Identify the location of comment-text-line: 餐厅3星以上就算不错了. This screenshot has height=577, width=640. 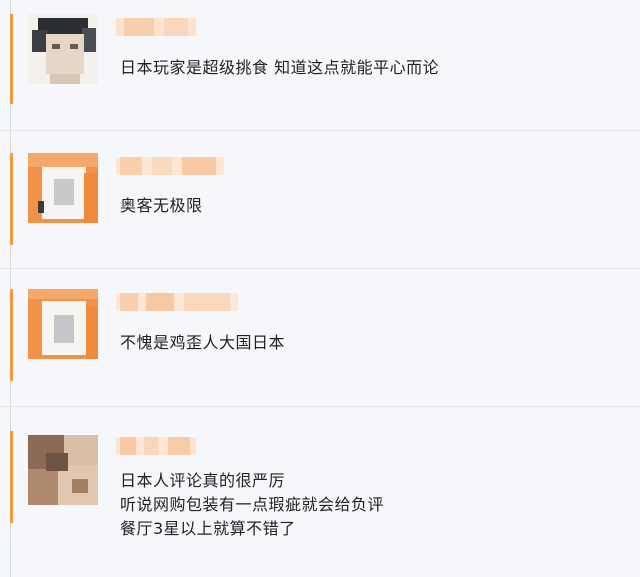
(208, 528).